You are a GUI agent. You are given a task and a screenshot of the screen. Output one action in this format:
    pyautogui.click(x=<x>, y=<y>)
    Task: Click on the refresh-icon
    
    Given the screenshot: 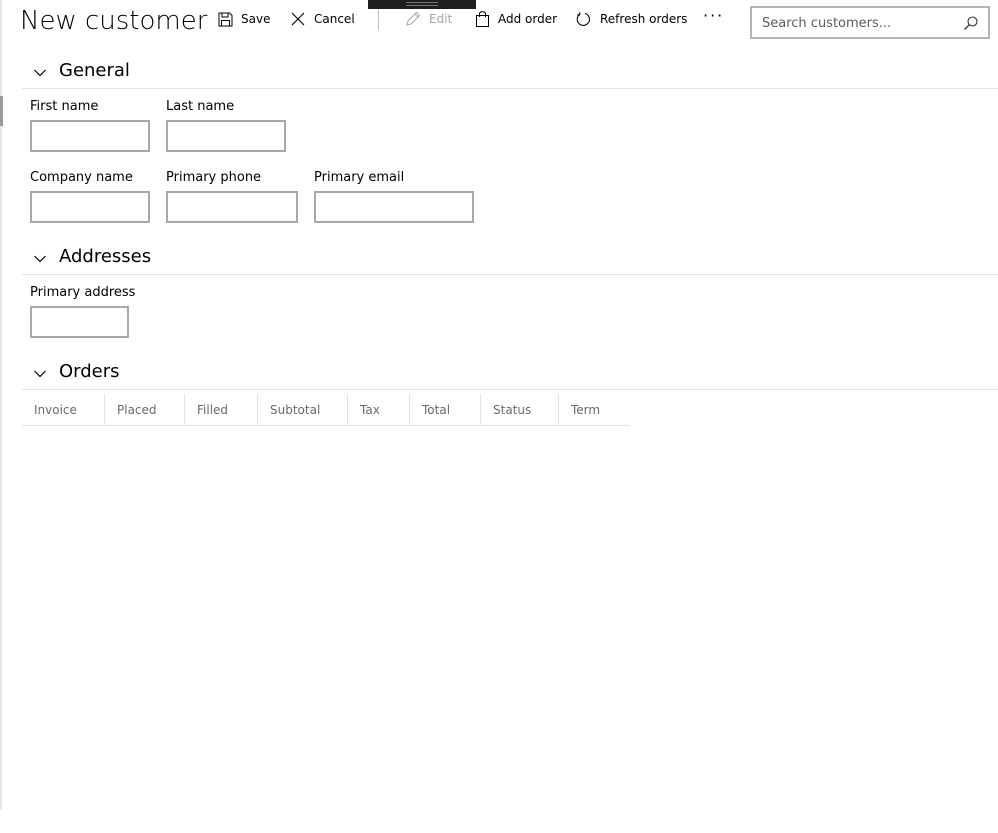 What is the action you would take?
    pyautogui.click(x=584, y=19)
    